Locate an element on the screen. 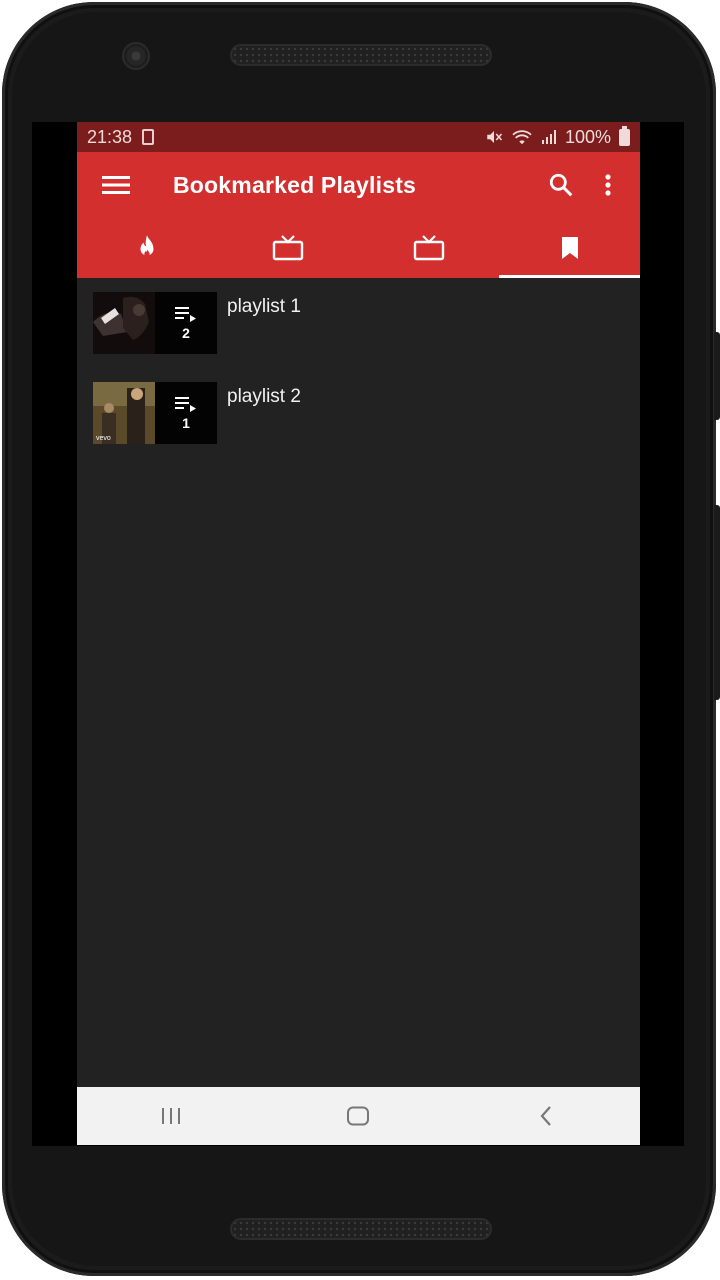 Image resolution: width=720 pixels, height=1280 pixels. more-options-button is located at coordinates (608, 185).